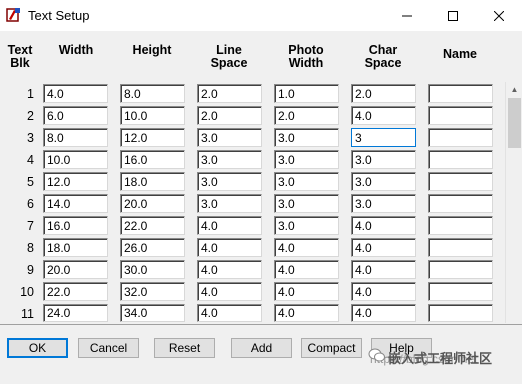 The height and width of the screenshot is (384, 522). What do you see at coordinates (27, 292) in the screenshot?
I see `row-number: 10` at bounding box center [27, 292].